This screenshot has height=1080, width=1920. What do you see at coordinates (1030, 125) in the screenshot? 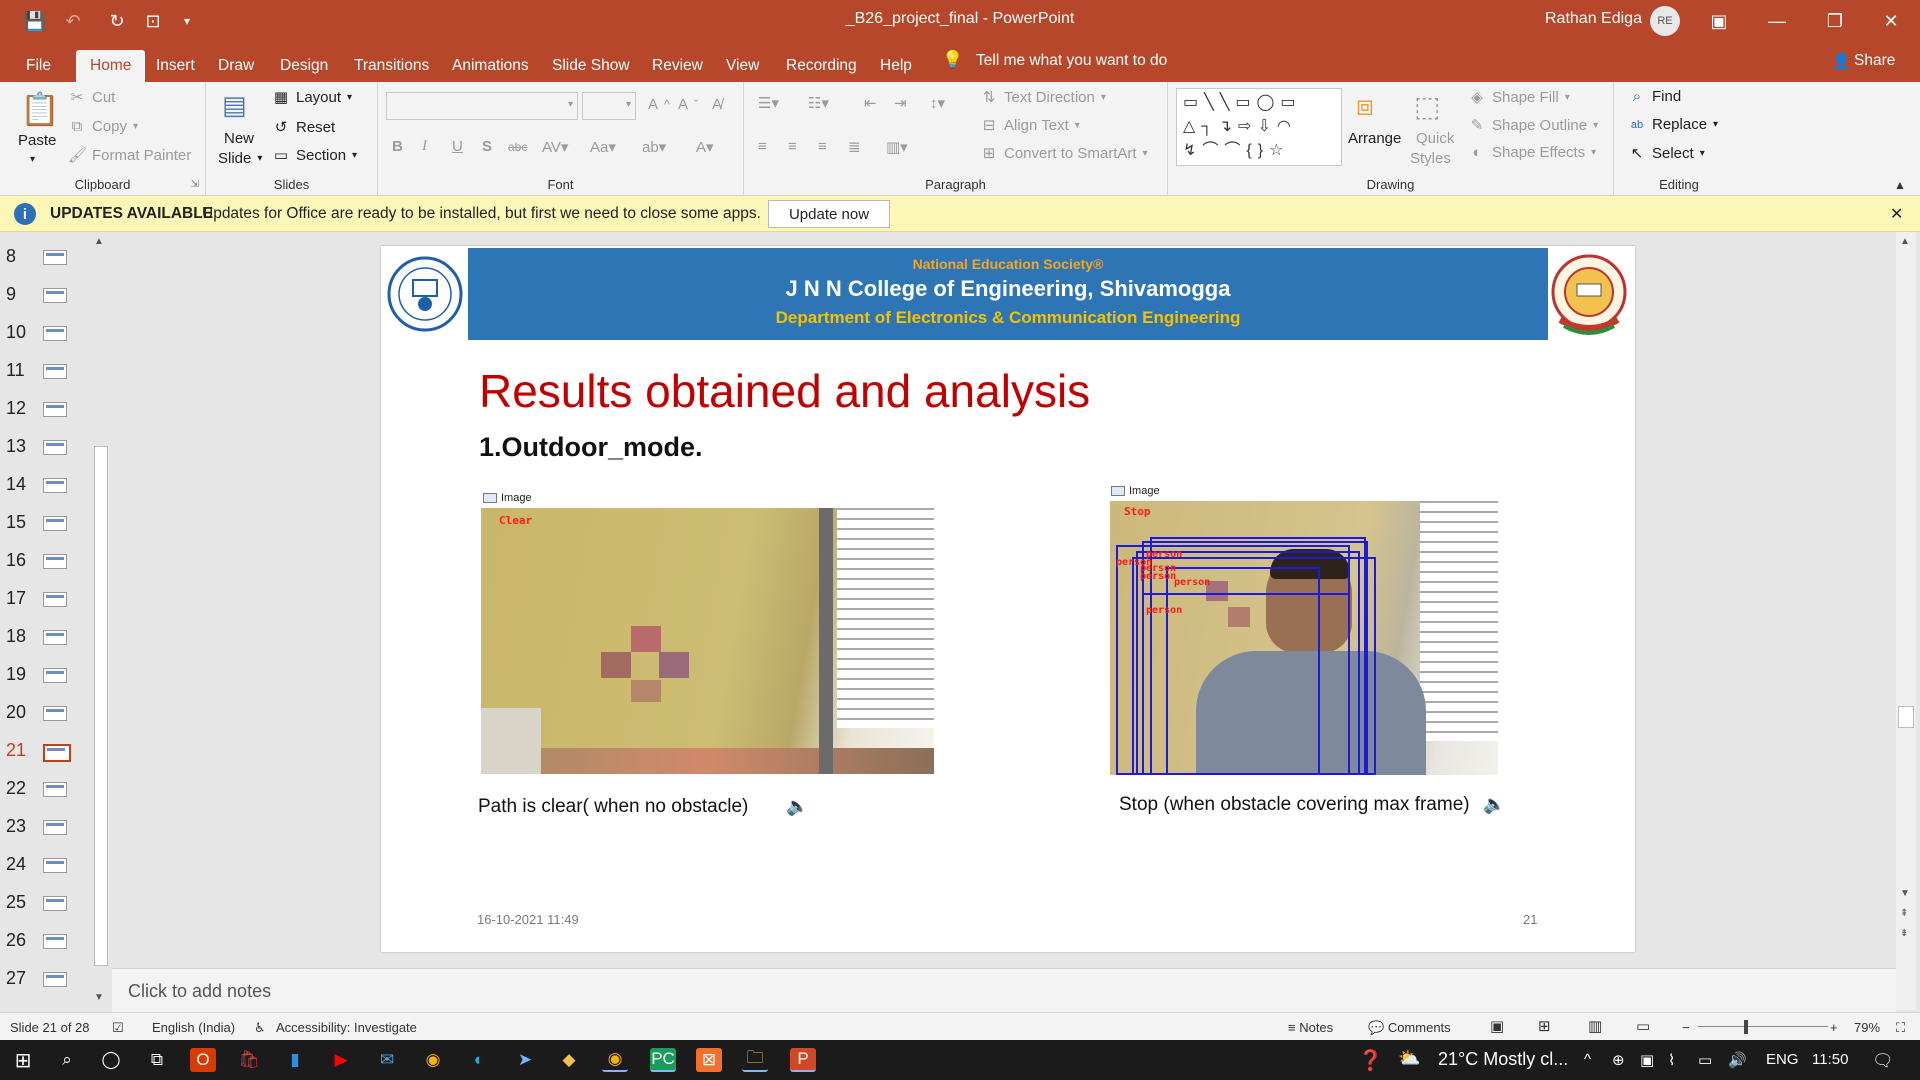
I see `align-text-button: ⊟ Align Text ▾` at bounding box center [1030, 125].